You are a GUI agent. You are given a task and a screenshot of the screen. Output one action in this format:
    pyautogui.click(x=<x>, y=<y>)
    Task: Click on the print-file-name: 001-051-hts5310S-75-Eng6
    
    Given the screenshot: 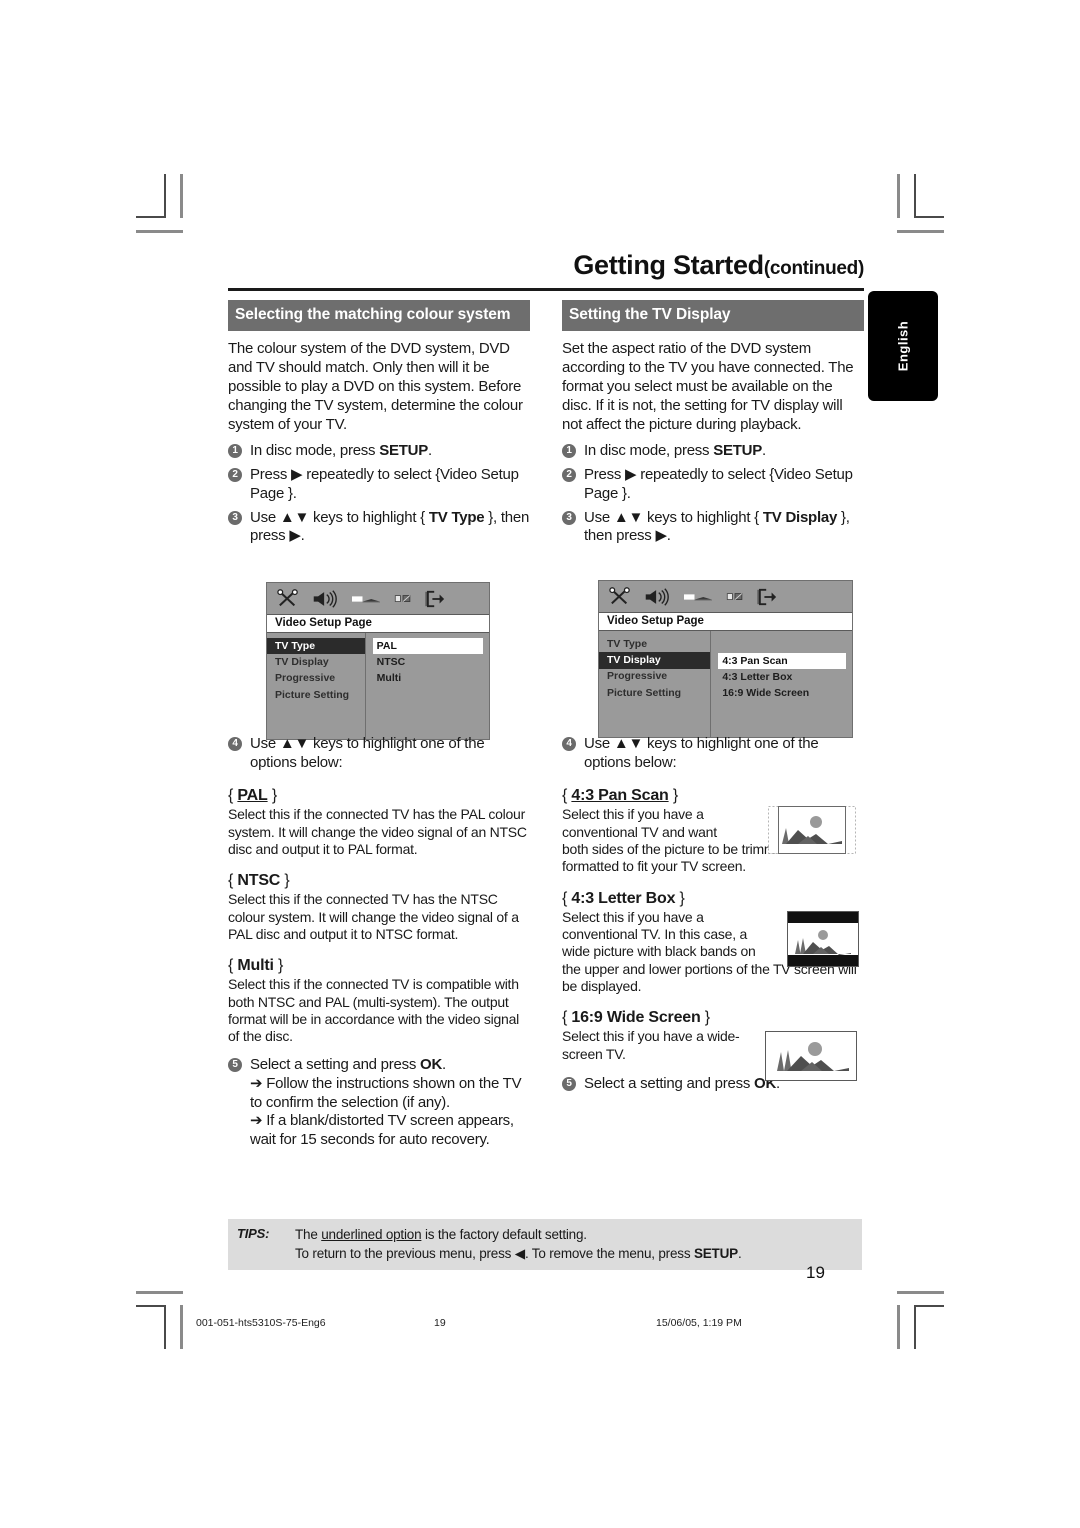 What is the action you would take?
    pyautogui.click(x=261, y=1323)
    